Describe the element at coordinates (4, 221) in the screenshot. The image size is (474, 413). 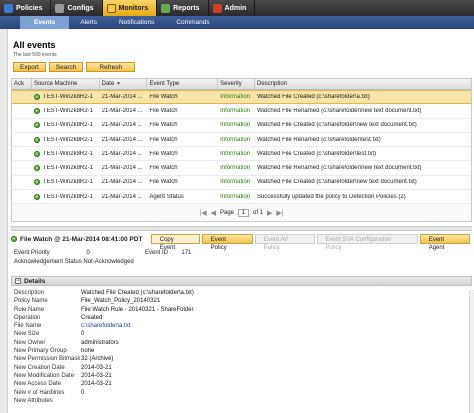
I see `left-collapse-strip` at that location.